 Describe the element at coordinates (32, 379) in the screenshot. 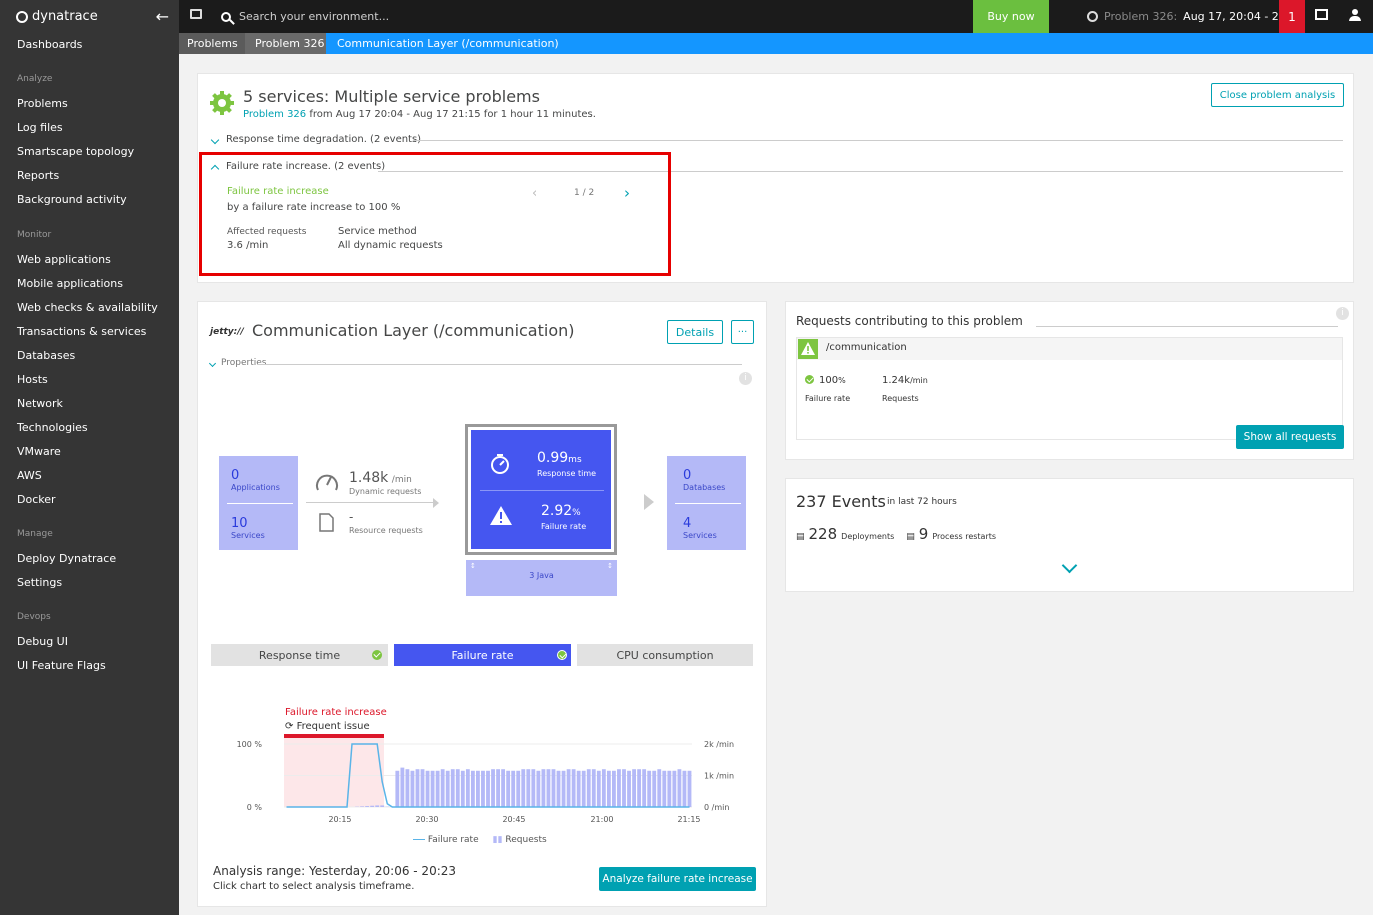

I see `sidebar-item-hosts: Hosts` at that location.